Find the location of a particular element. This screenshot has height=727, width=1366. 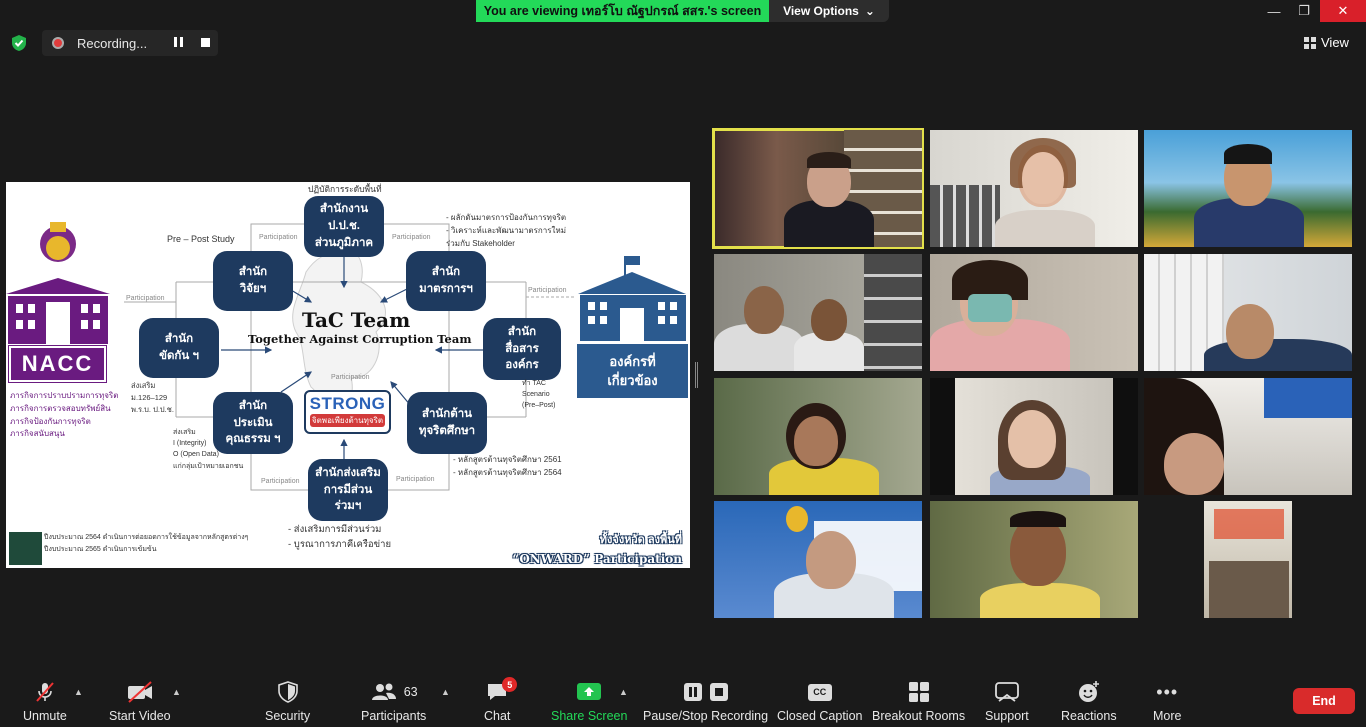

breakout-rooms-button: Breakout Rooms is located at coordinates (918, 701).